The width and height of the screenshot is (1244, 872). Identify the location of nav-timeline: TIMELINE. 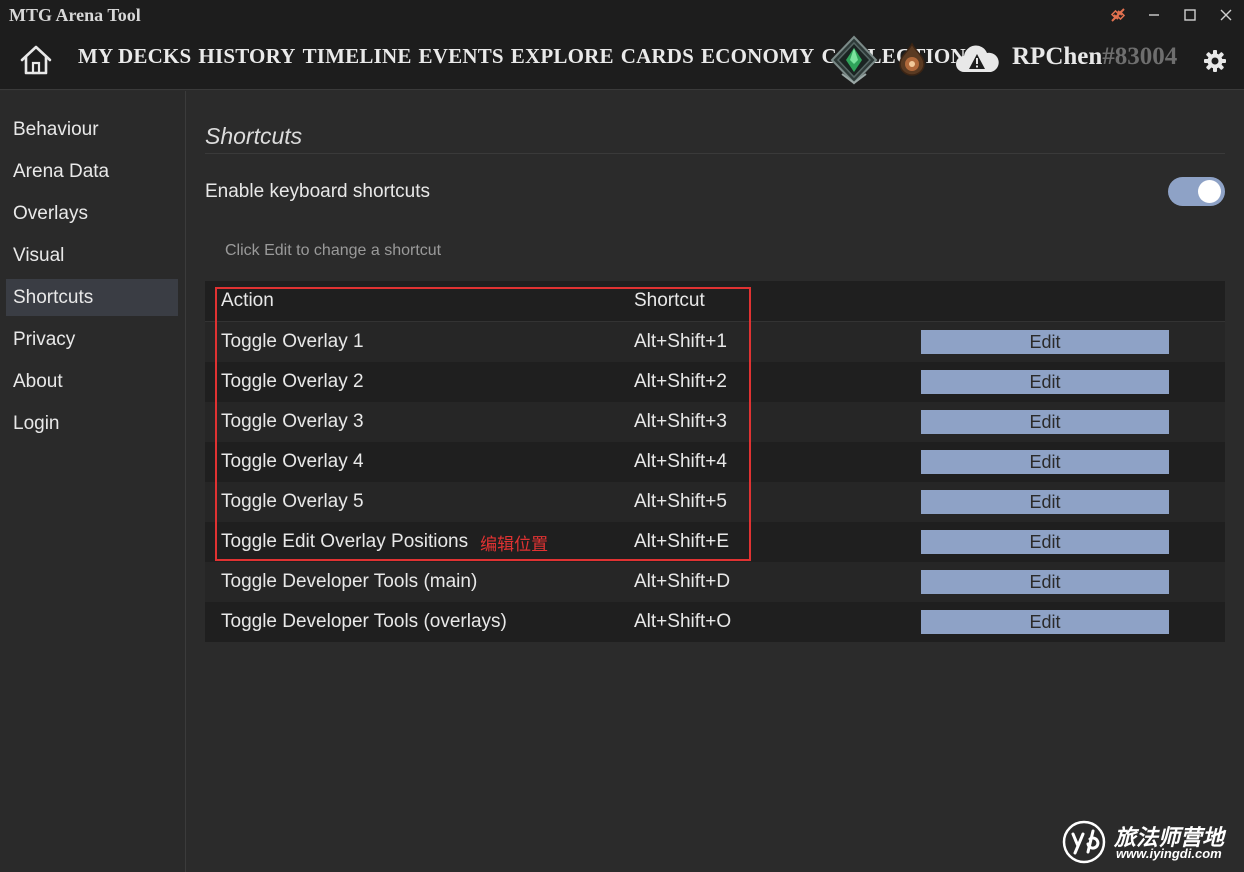
(357, 56).